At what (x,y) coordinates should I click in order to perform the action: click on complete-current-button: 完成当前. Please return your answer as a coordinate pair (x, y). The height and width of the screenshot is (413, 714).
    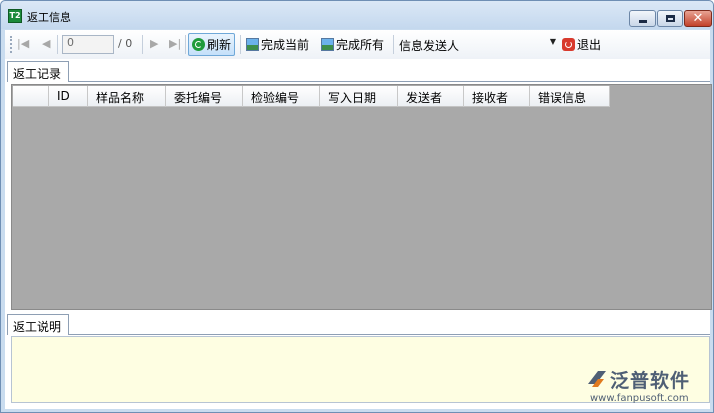
    Looking at the image, I should click on (277, 44).